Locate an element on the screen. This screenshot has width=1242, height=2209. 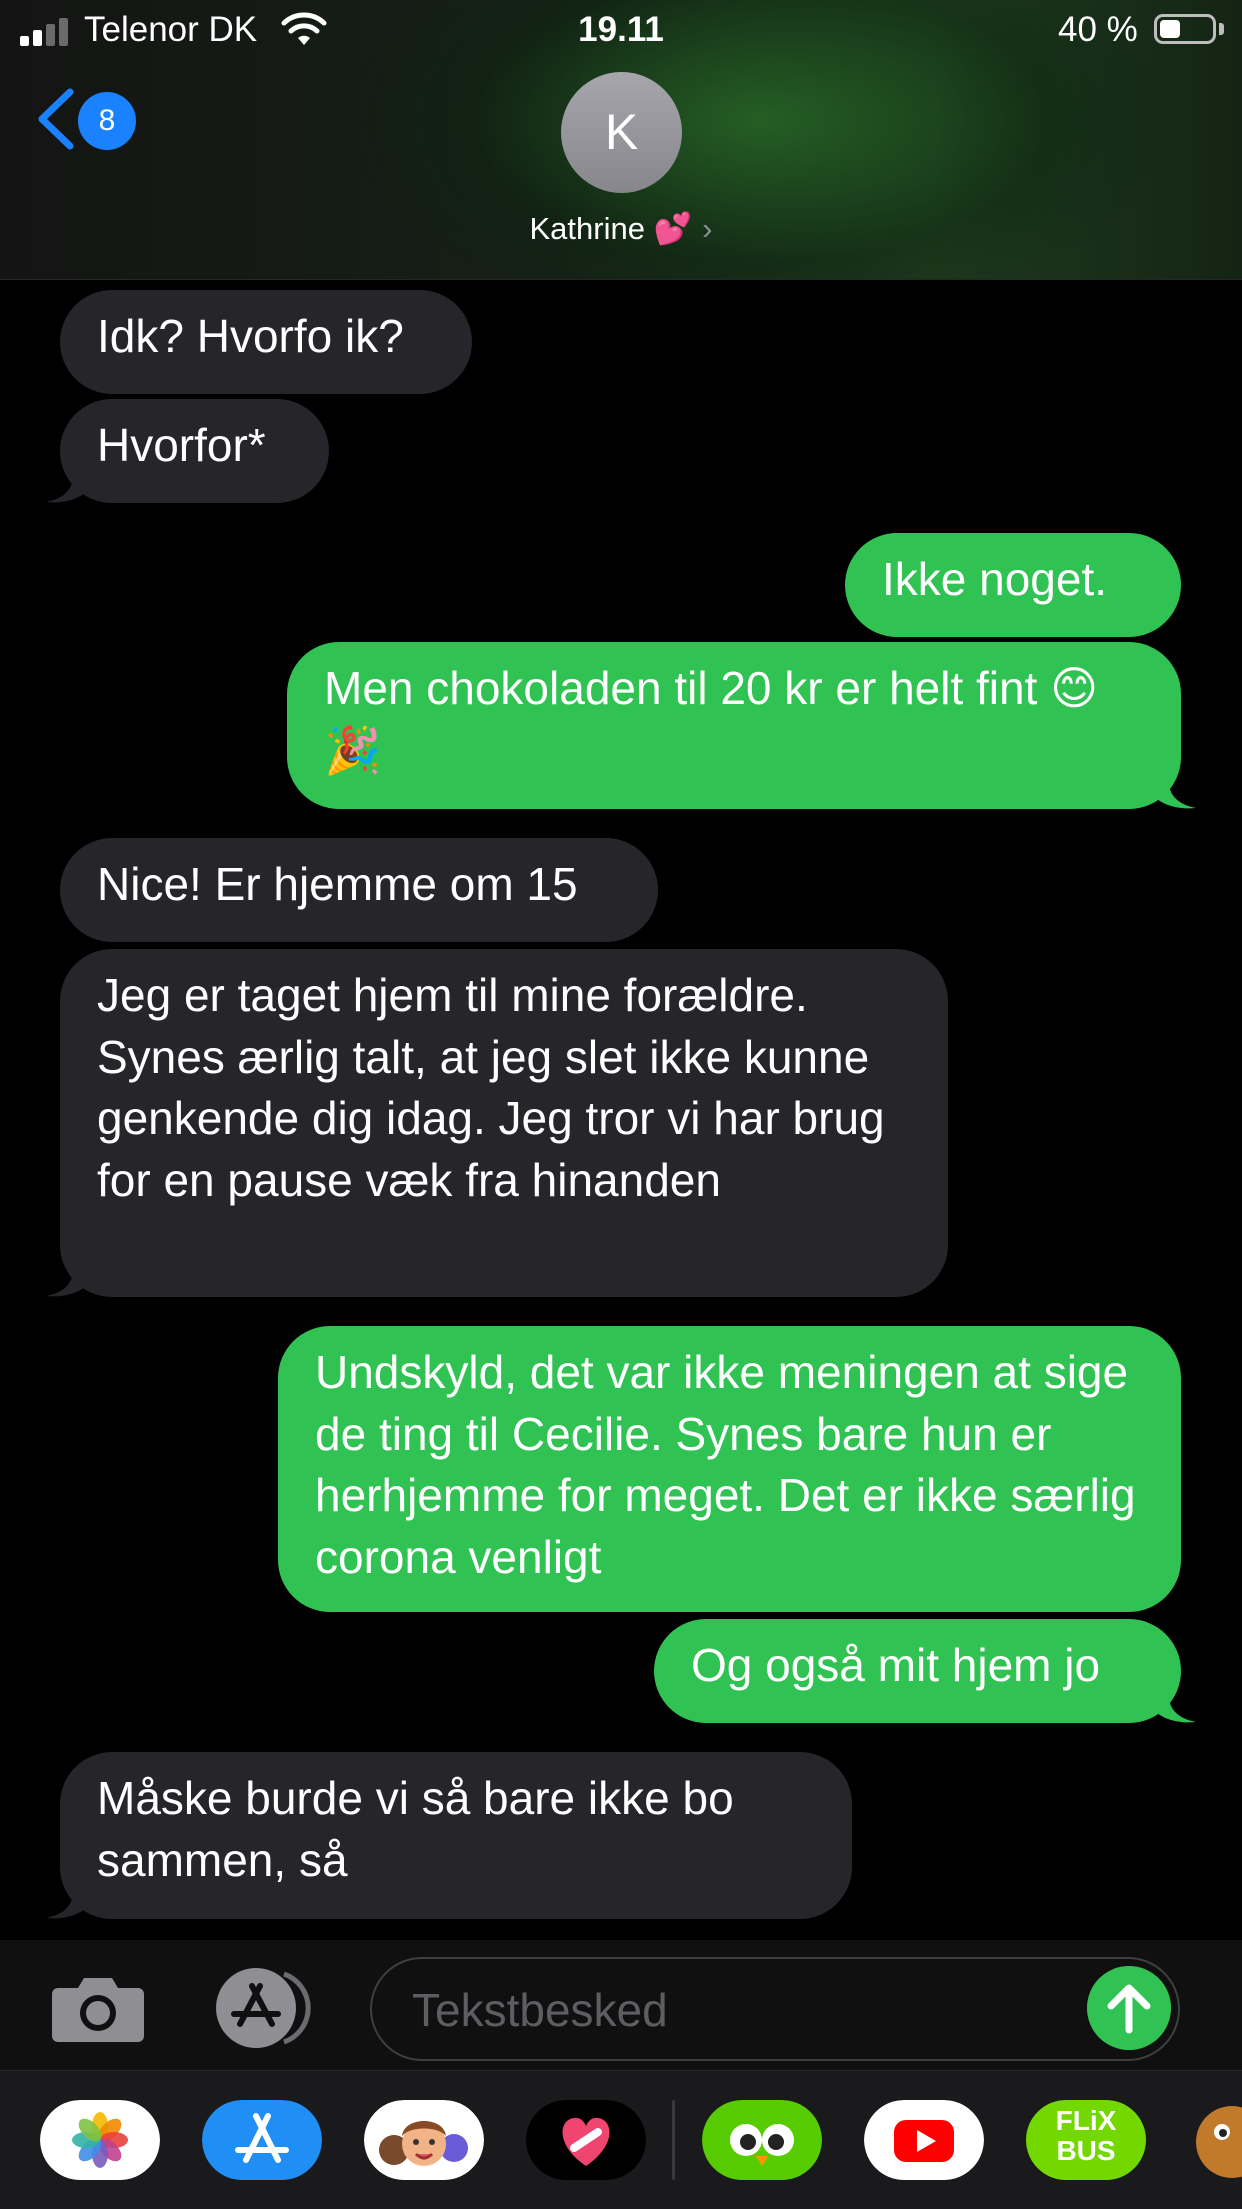
message-text: Og også mit hjem jo is located at coordinates (896, 1665).